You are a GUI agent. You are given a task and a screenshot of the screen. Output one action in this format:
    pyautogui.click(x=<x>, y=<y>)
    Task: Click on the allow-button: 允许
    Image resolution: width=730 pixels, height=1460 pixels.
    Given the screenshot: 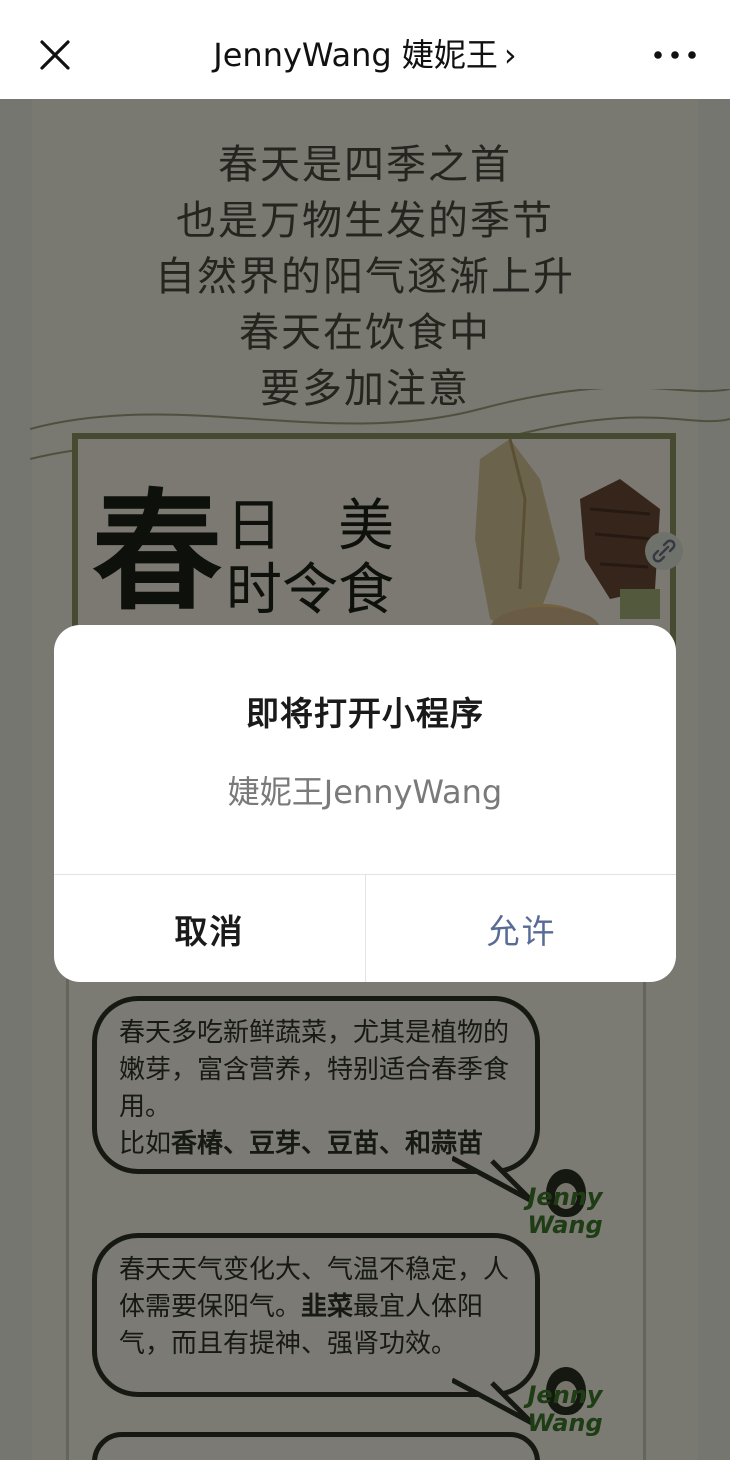 What is the action you would take?
    pyautogui.click(x=521, y=928)
    